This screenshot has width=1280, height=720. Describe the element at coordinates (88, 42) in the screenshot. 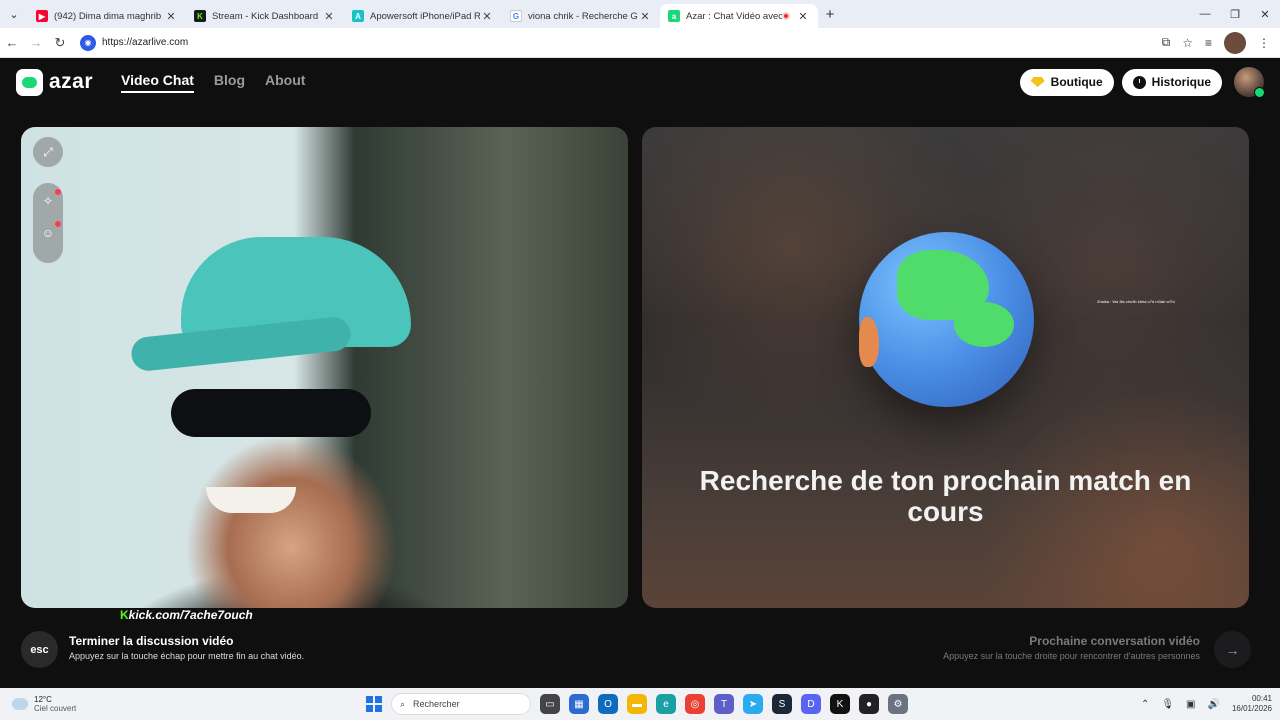

I see `site-info-icon: ◉` at that location.